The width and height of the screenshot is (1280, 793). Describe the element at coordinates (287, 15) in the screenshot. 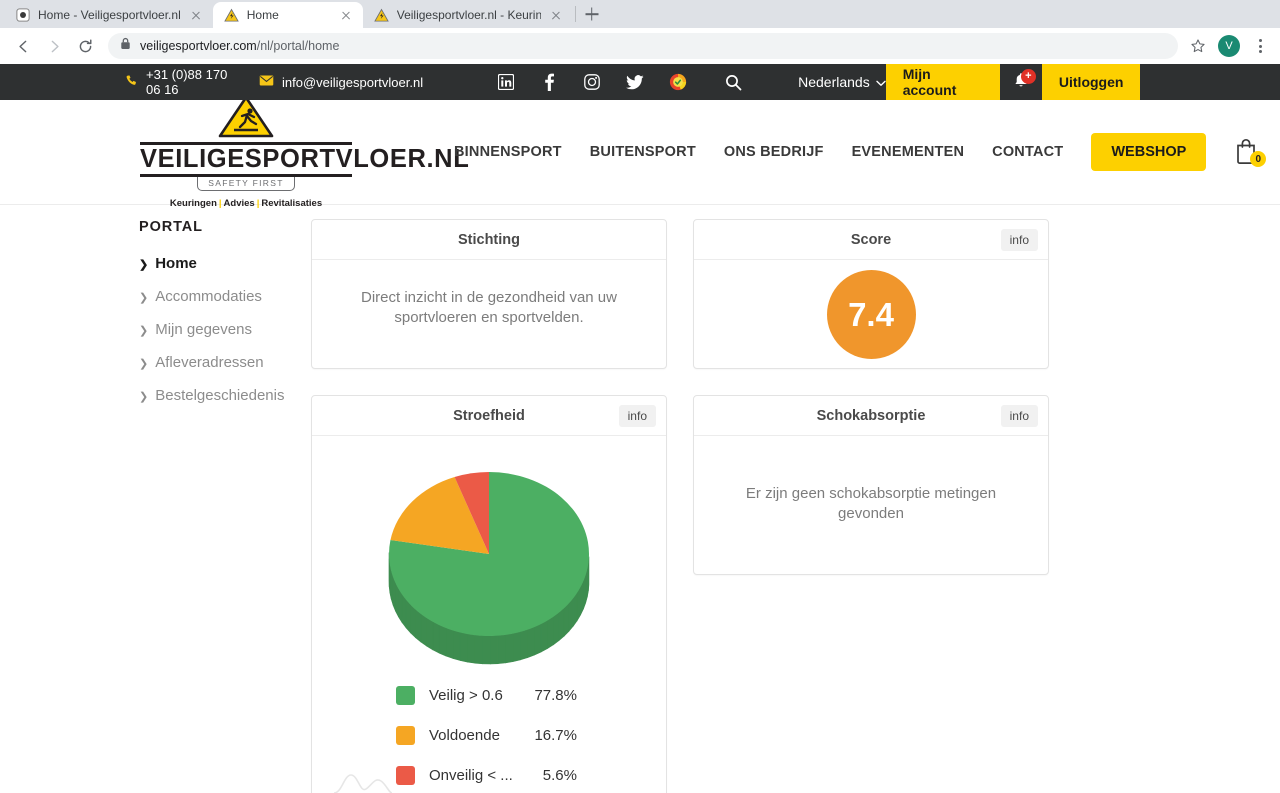

I see `browser-tab-active: Home` at that location.